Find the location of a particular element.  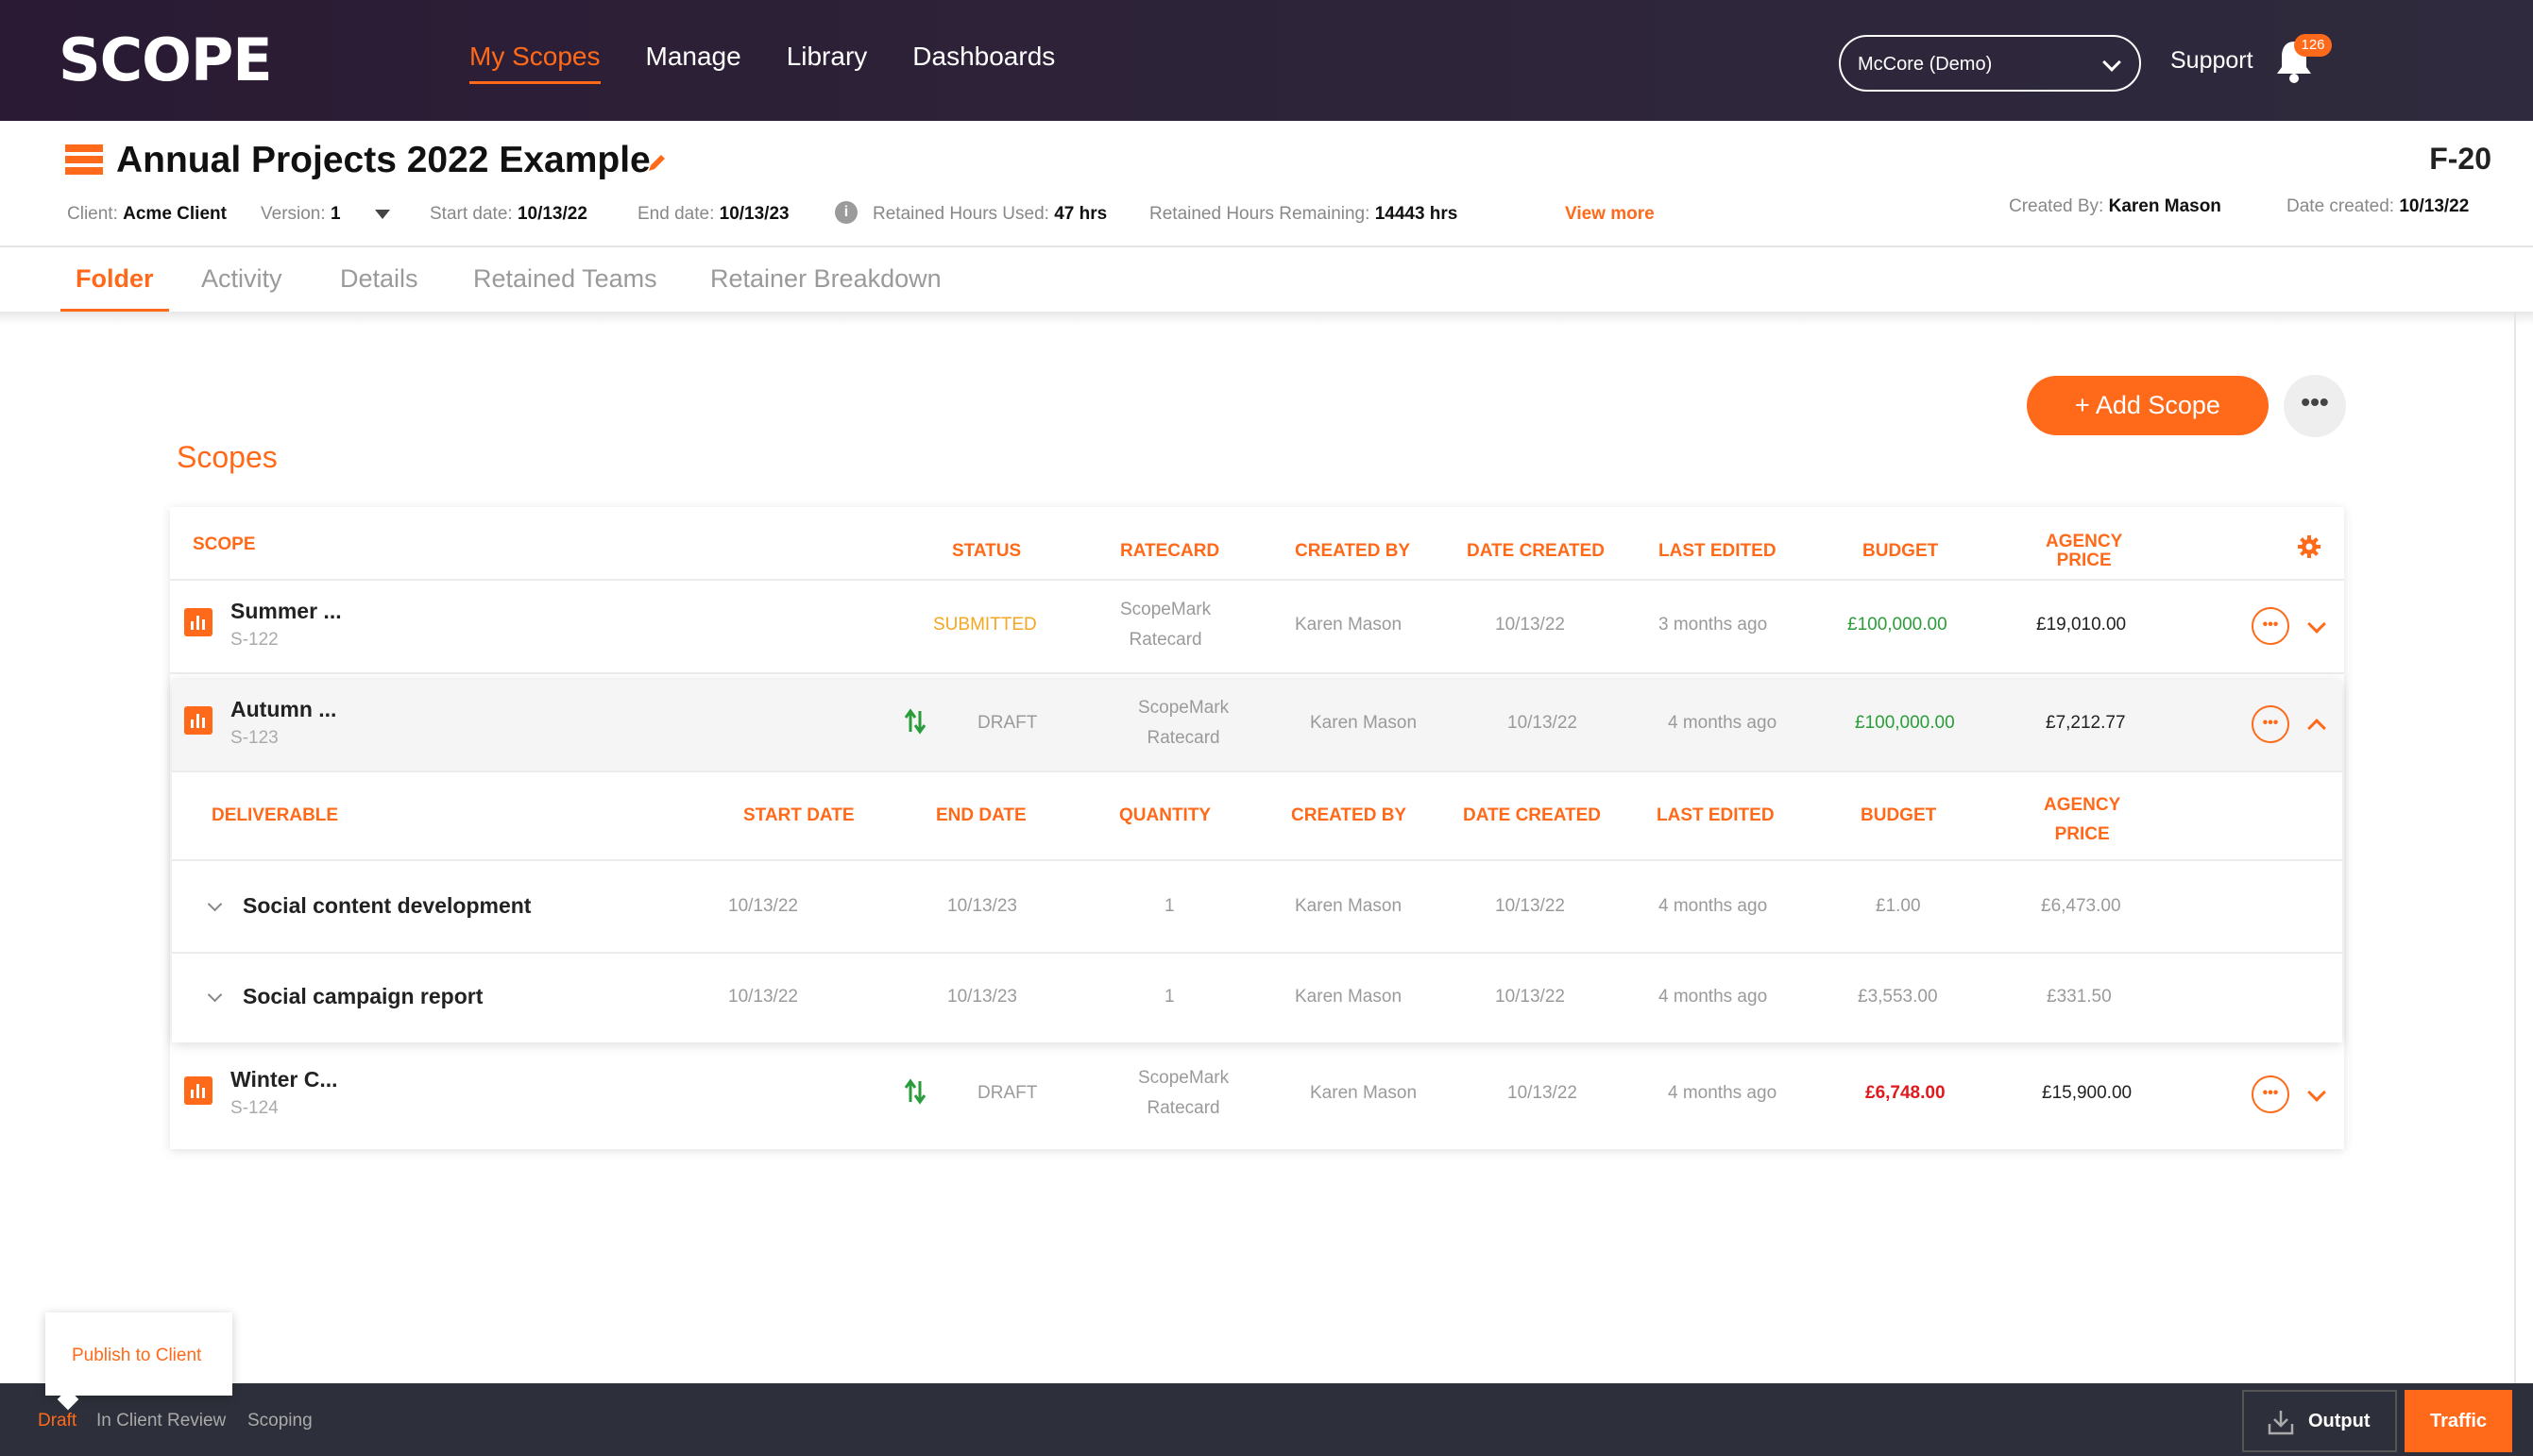

start-date-cell: 10/13/22 is located at coordinates (763, 997).